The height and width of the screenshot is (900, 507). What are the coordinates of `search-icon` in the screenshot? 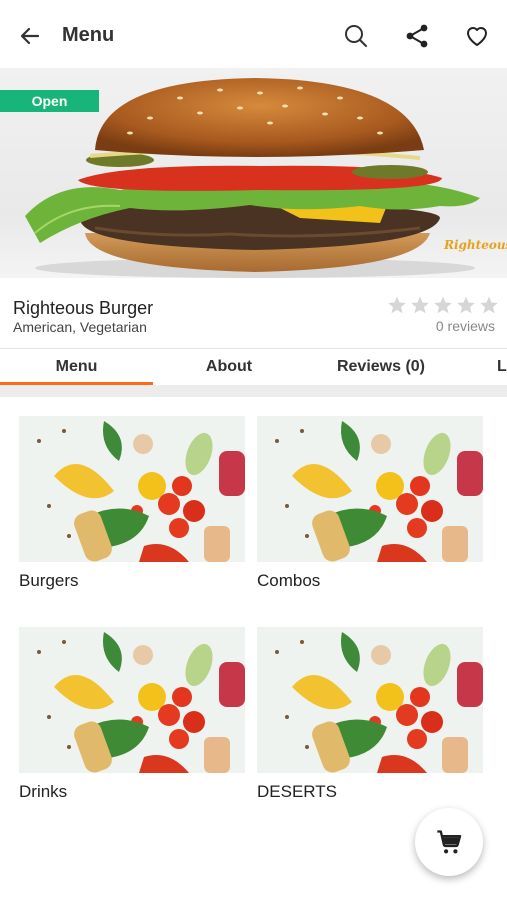 It's located at (356, 36).